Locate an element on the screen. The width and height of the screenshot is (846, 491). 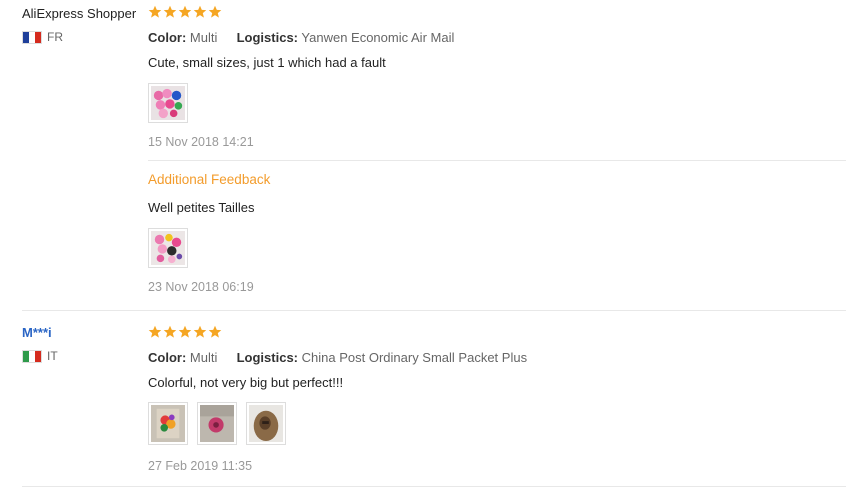
reviewer-country: IT is located at coordinates (40, 356).